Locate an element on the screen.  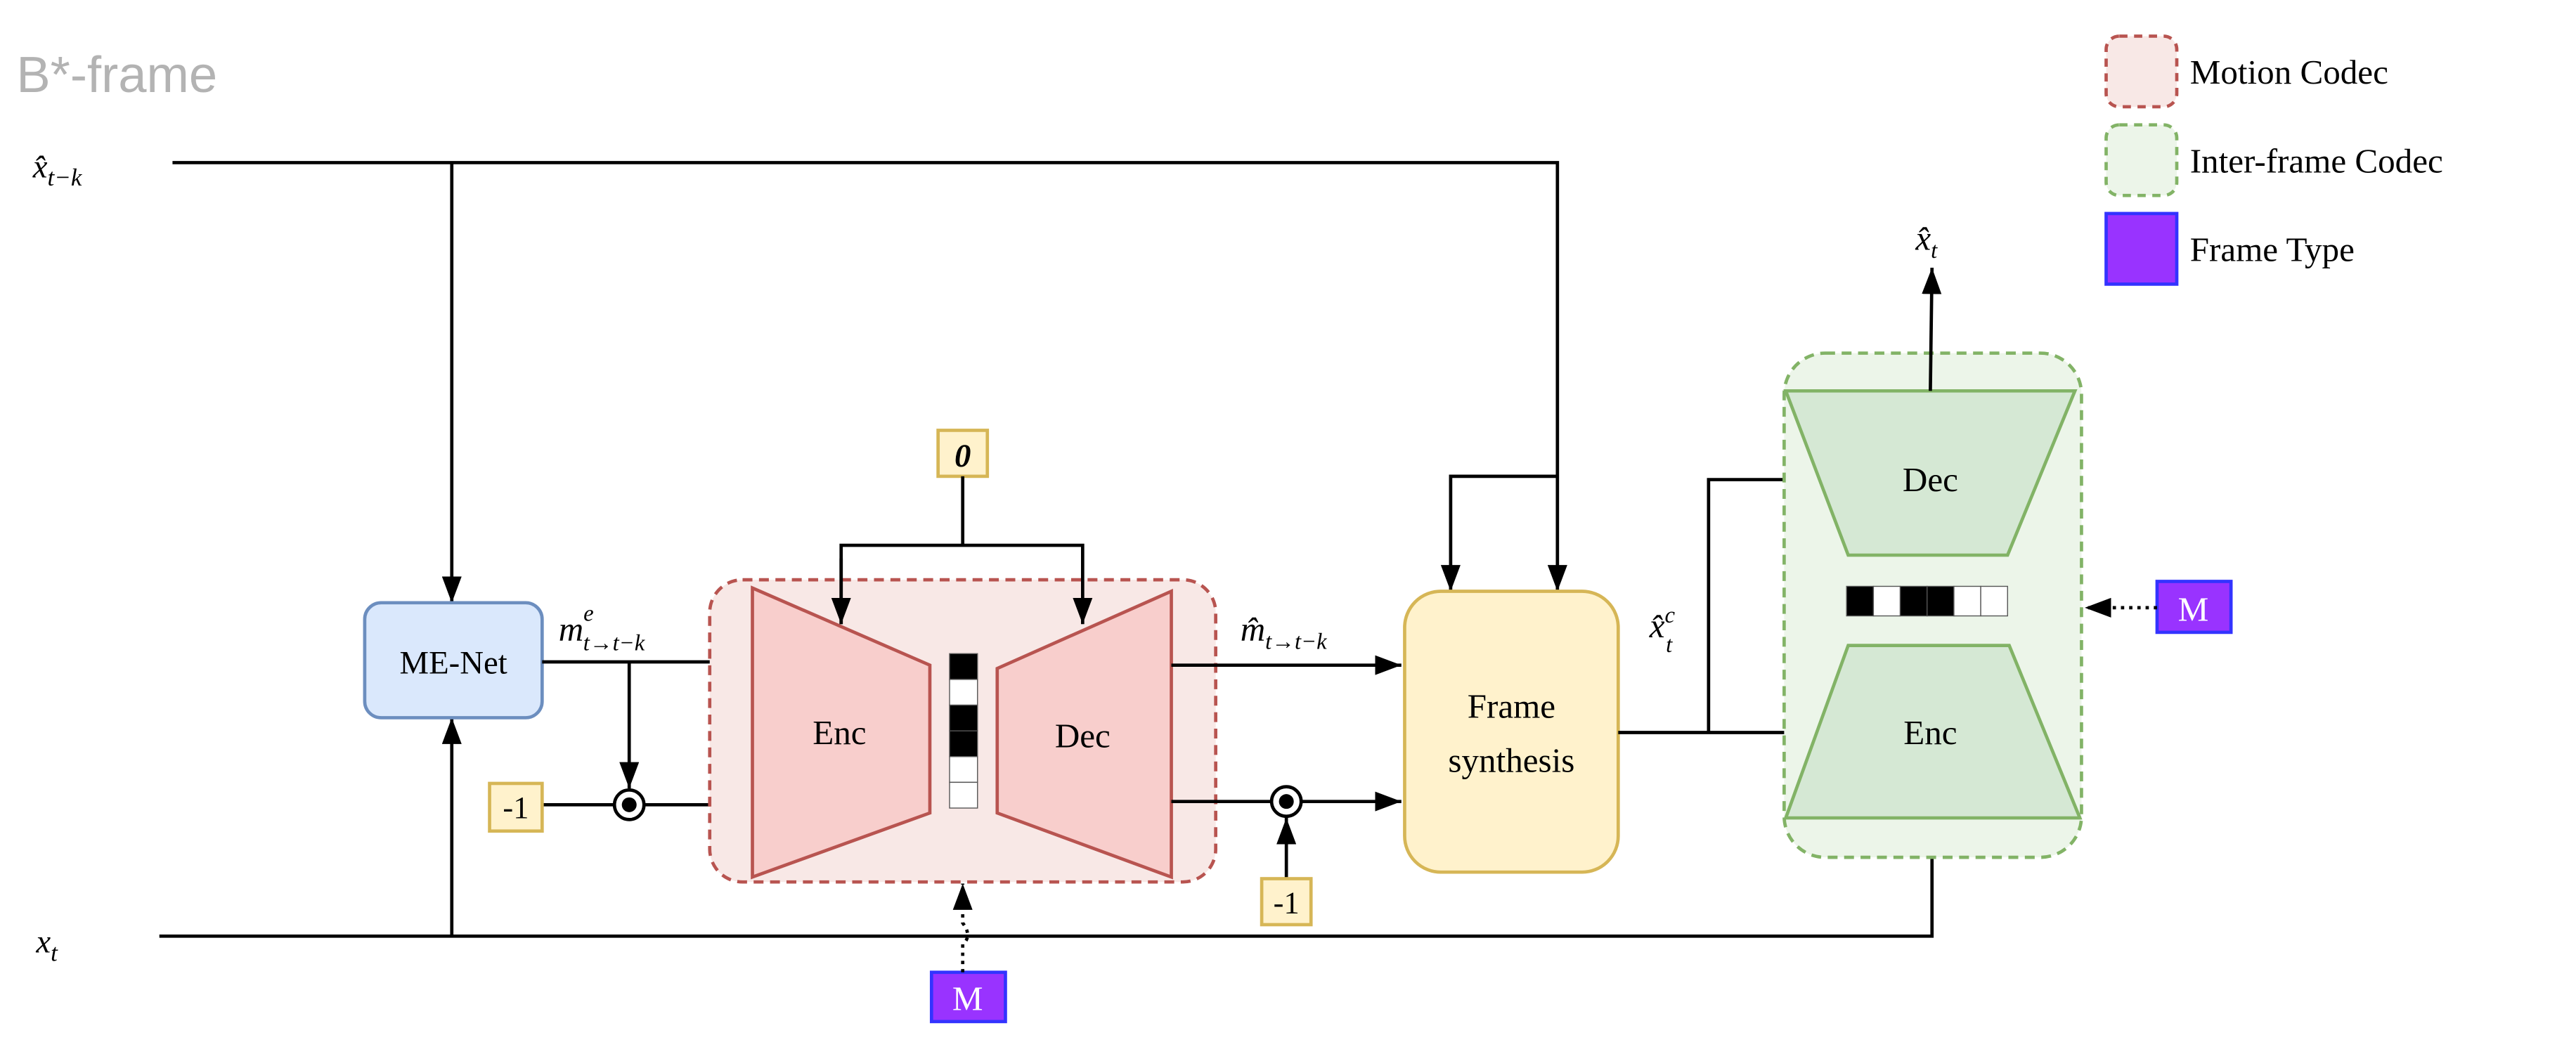
legend-item: Motion Codec is located at coordinates (2246, 71).